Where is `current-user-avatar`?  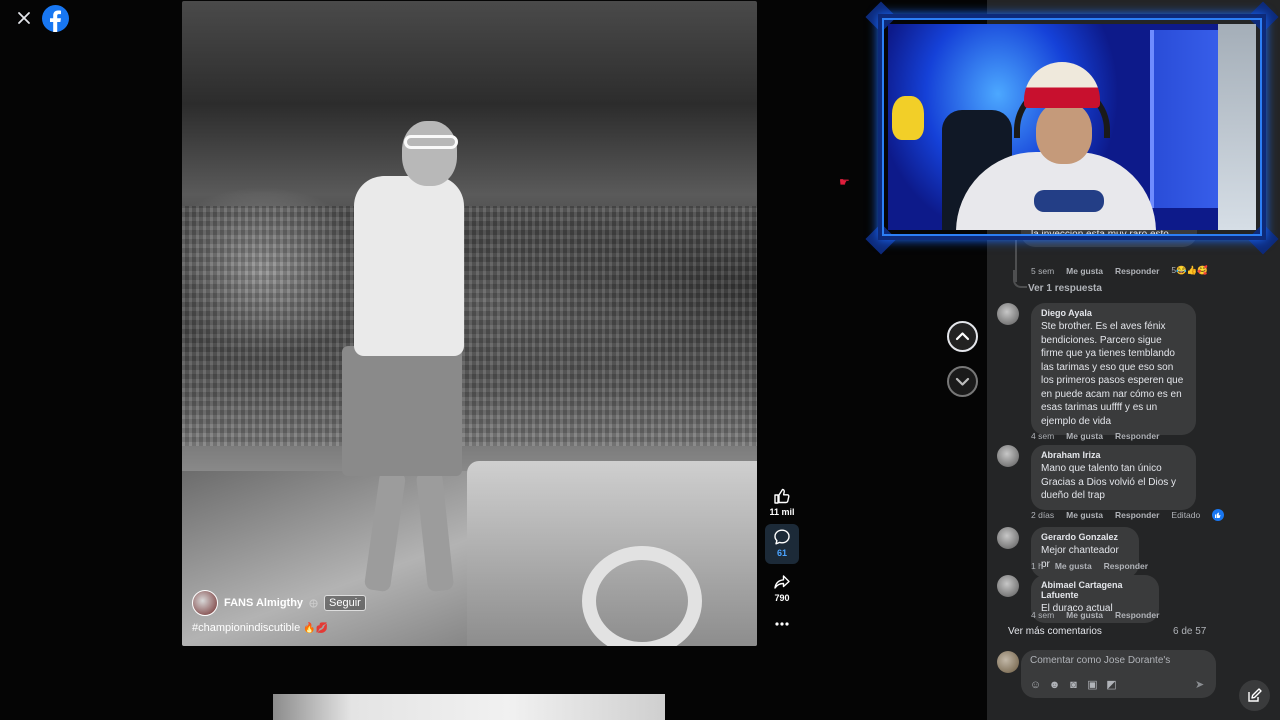 current-user-avatar is located at coordinates (1008, 662).